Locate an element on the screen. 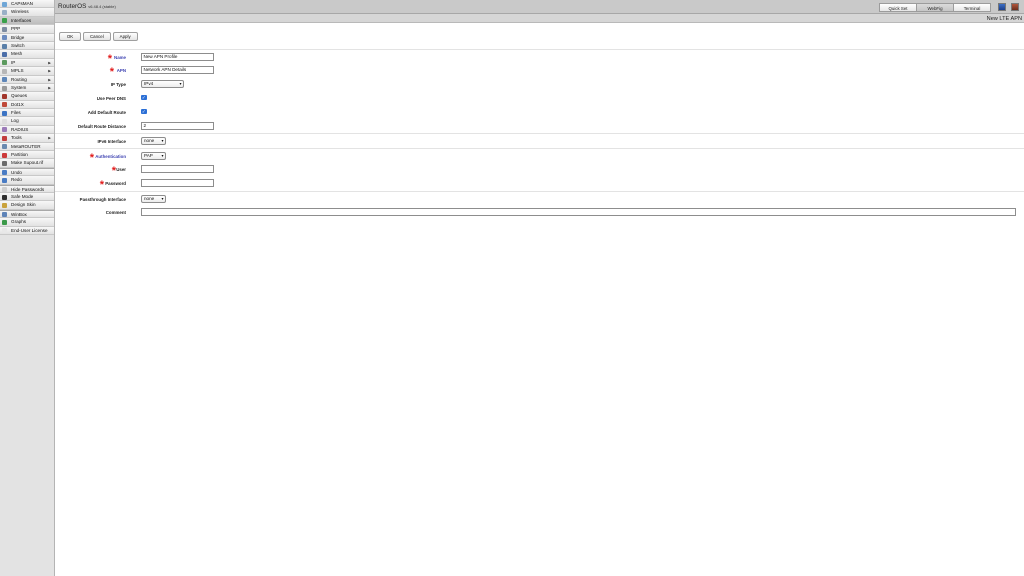  sidebar-item-radius: RADIUS is located at coordinates (27, 130).